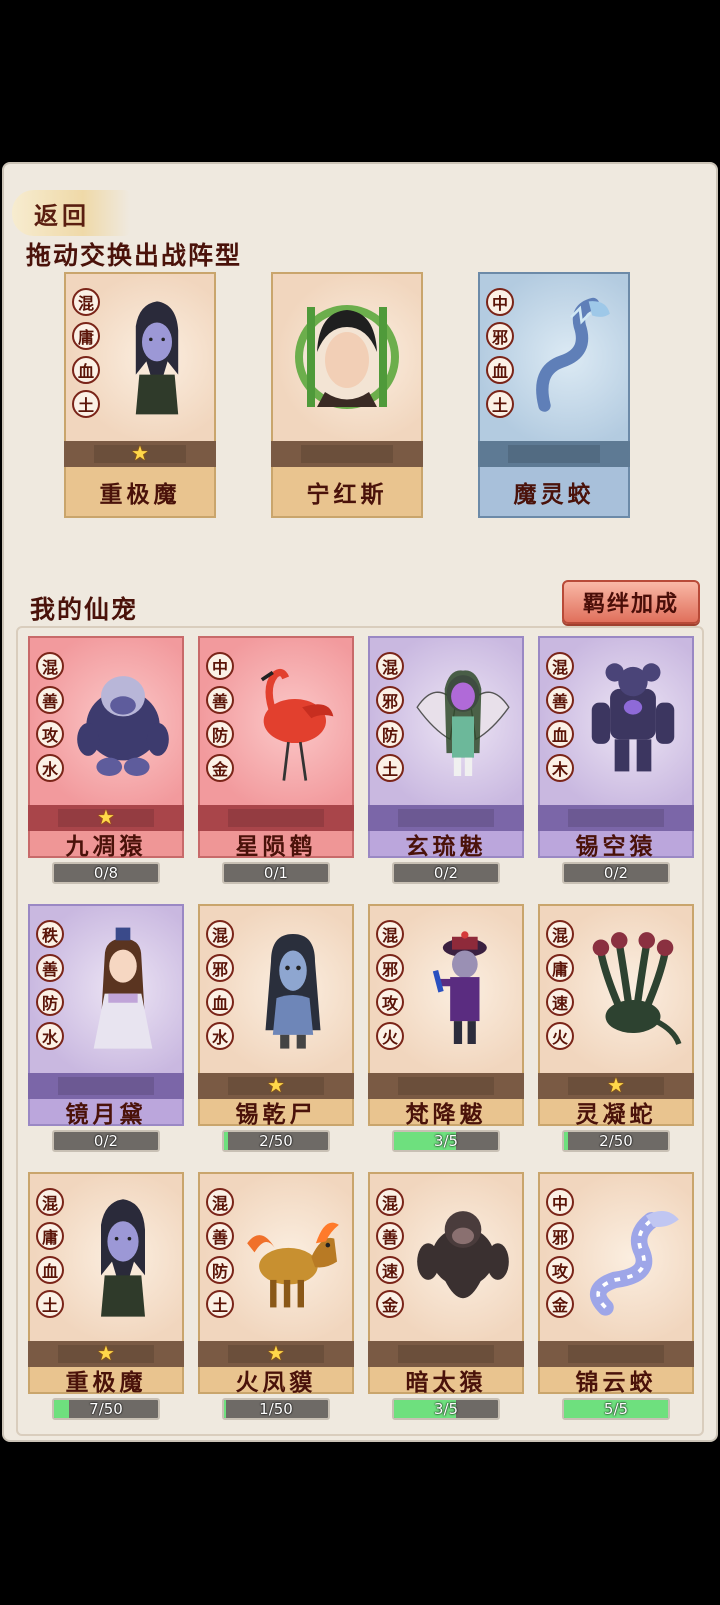 This screenshot has height=1605, width=720. I want to click on shard-progress-bar: 1/50, so click(276, 1409).